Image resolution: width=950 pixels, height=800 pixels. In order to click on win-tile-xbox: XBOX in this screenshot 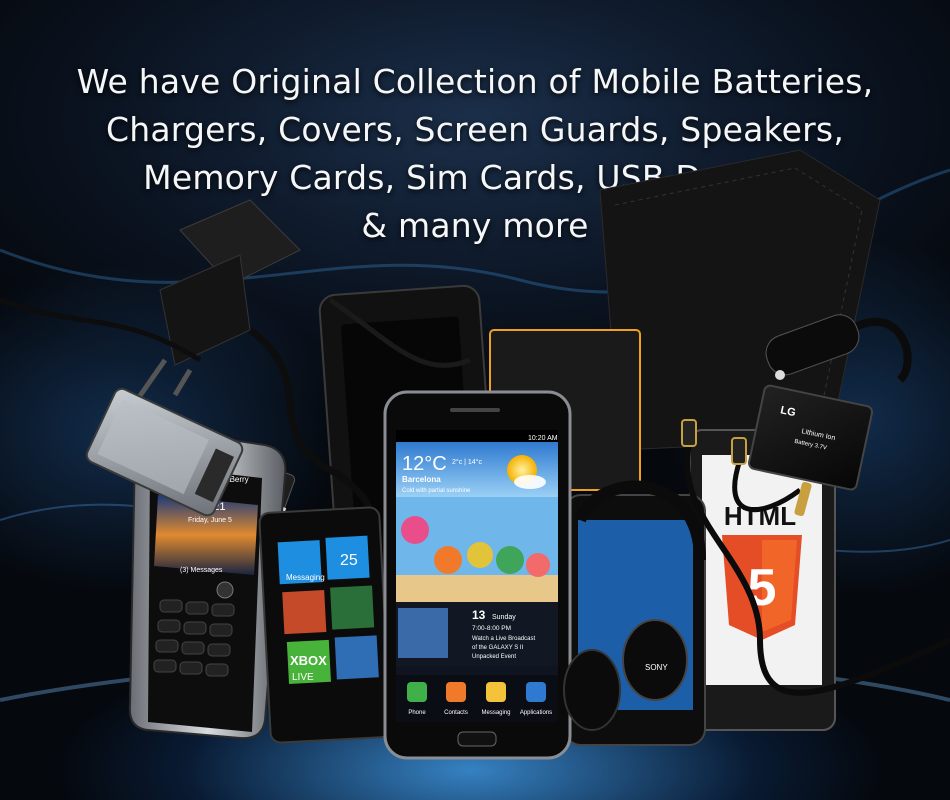, I will do `click(308, 660)`.